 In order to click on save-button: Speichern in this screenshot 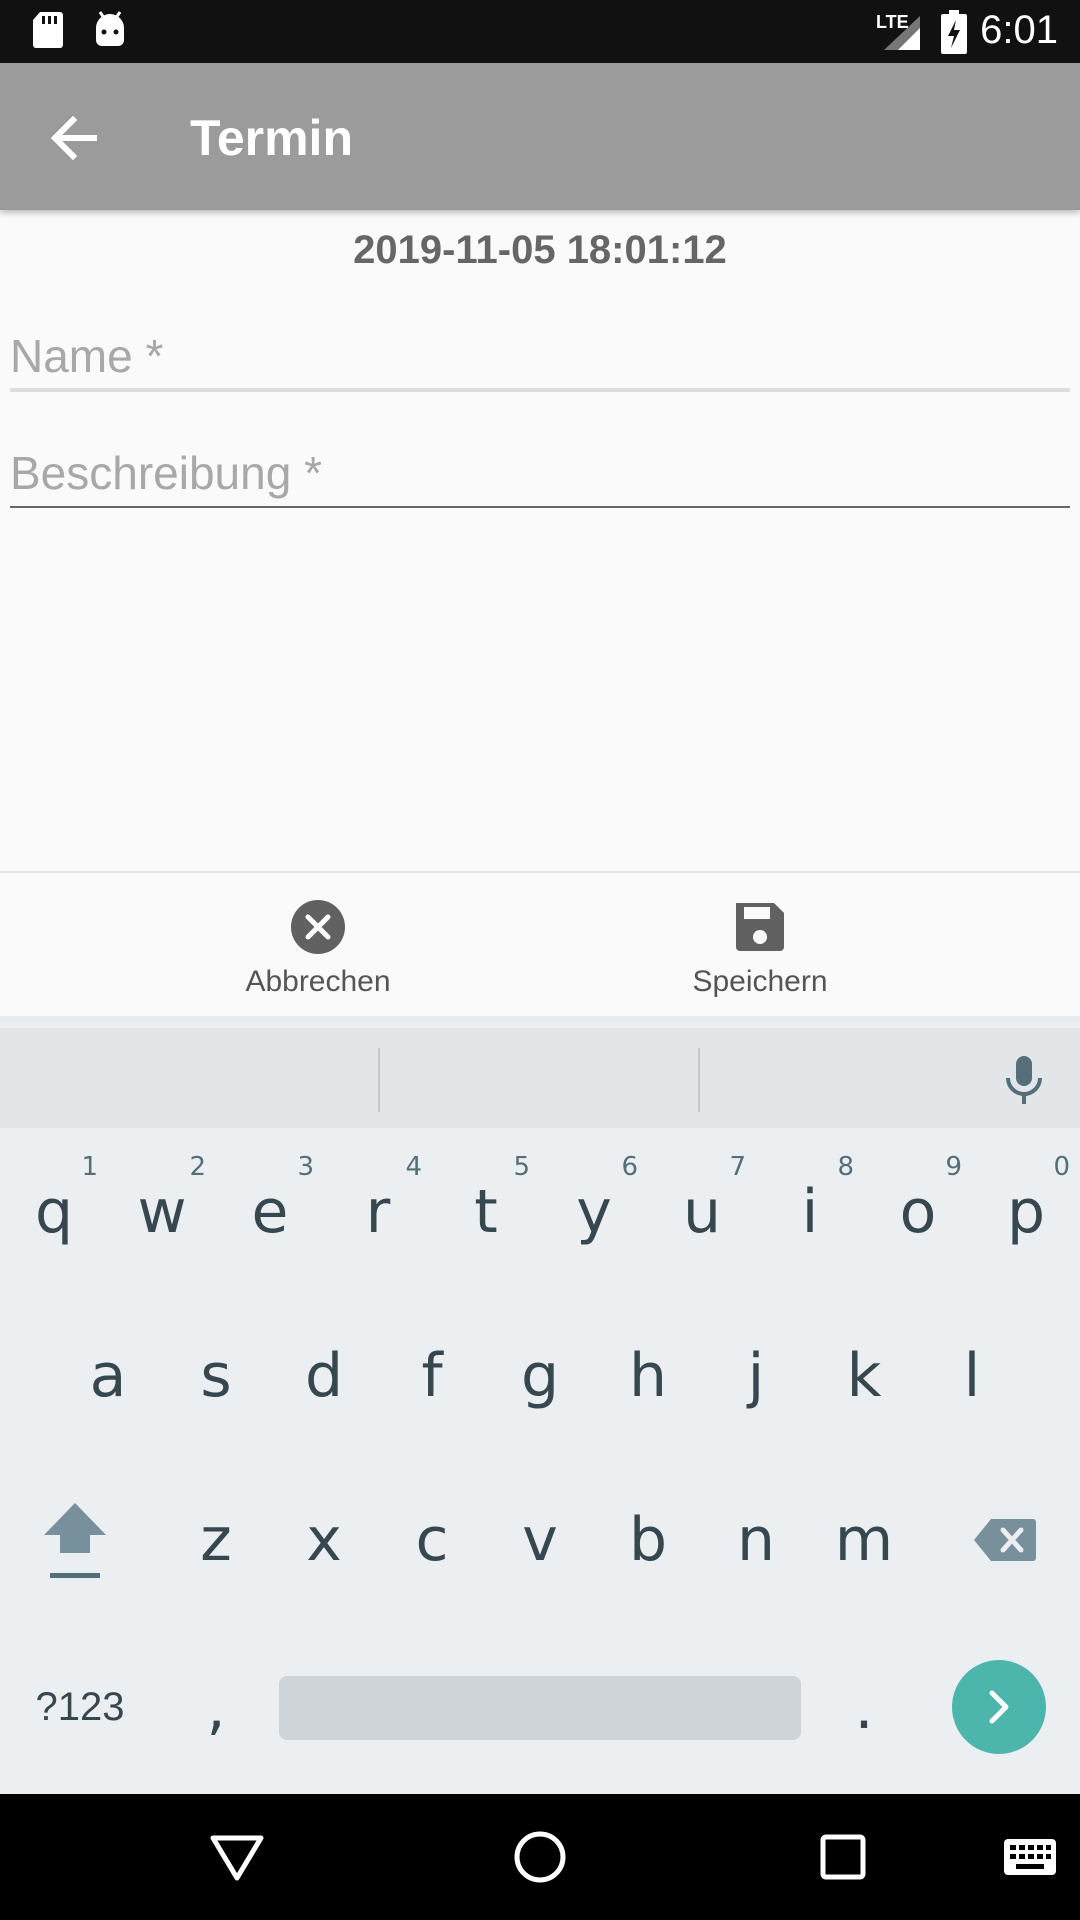, I will do `click(760, 948)`.